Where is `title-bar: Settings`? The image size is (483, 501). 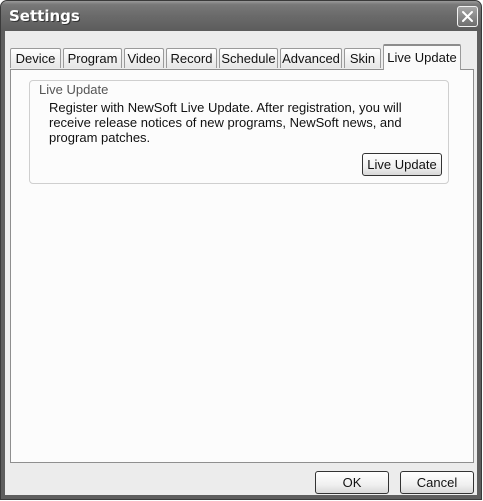
title-bar: Settings is located at coordinates (241, 16).